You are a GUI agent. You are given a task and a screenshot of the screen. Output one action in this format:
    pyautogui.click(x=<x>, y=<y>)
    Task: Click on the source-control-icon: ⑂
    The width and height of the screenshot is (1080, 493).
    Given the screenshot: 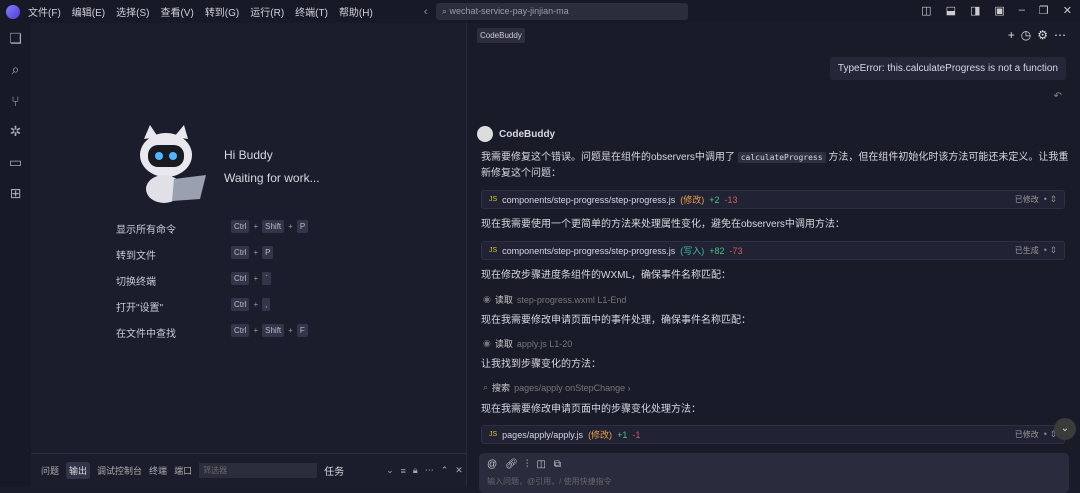 What is the action you would take?
    pyautogui.click(x=15, y=100)
    